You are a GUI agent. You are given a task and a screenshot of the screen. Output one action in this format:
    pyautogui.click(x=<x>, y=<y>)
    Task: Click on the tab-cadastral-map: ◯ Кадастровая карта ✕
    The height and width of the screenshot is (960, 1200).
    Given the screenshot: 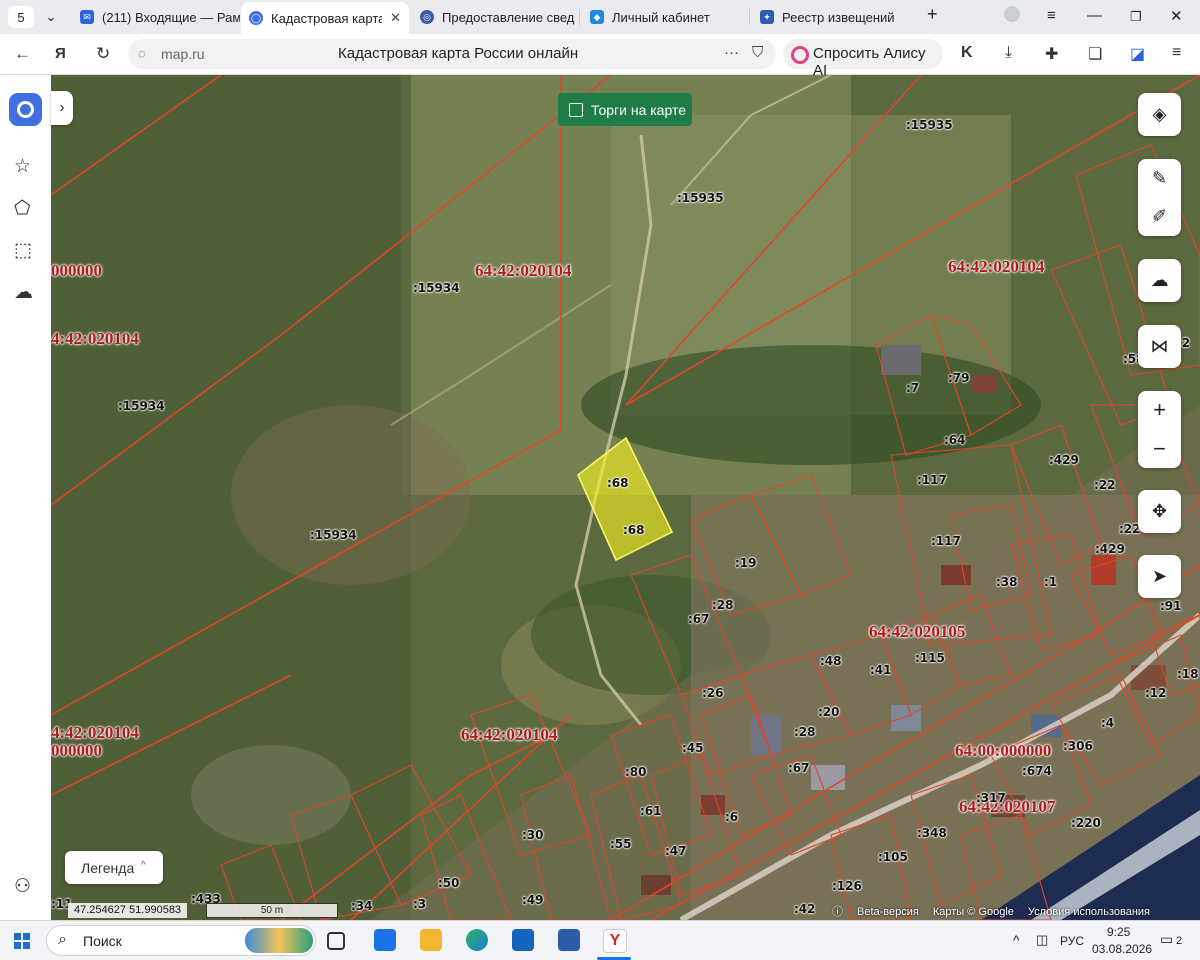 What is the action you would take?
    pyautogui.click(x=325, y=18)
    